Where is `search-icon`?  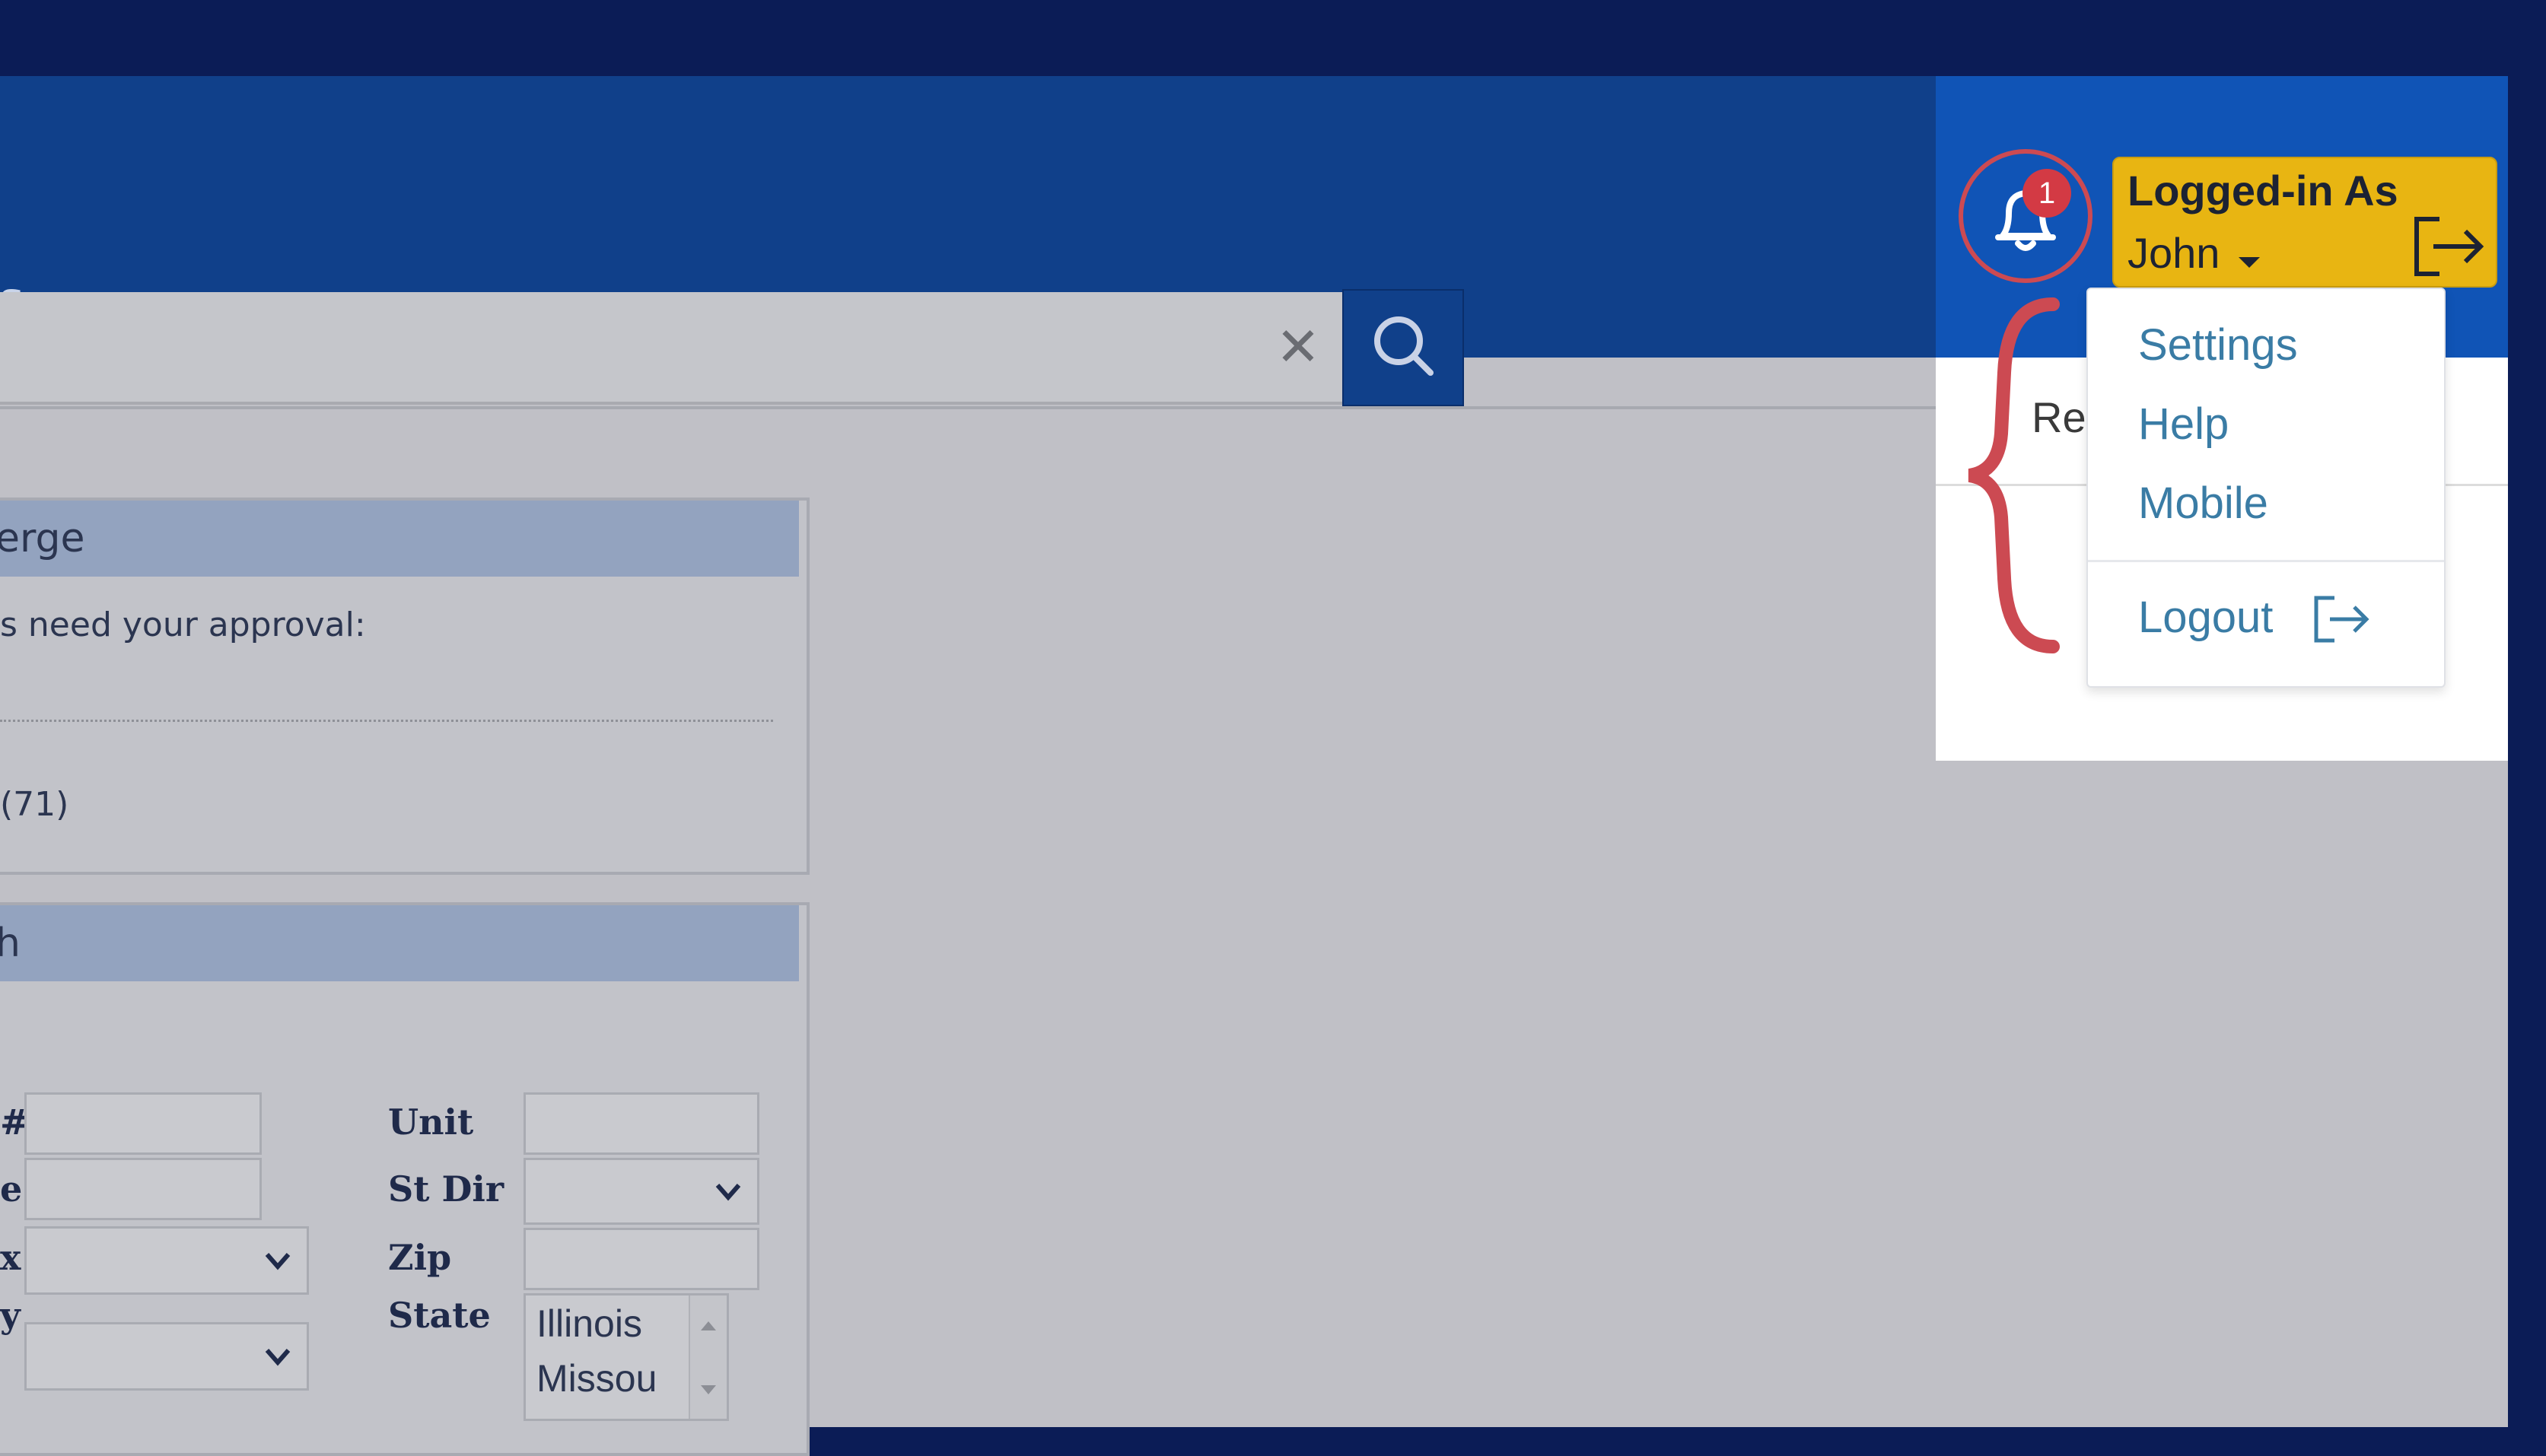
search-icon is located at coordinates (1404, 346).